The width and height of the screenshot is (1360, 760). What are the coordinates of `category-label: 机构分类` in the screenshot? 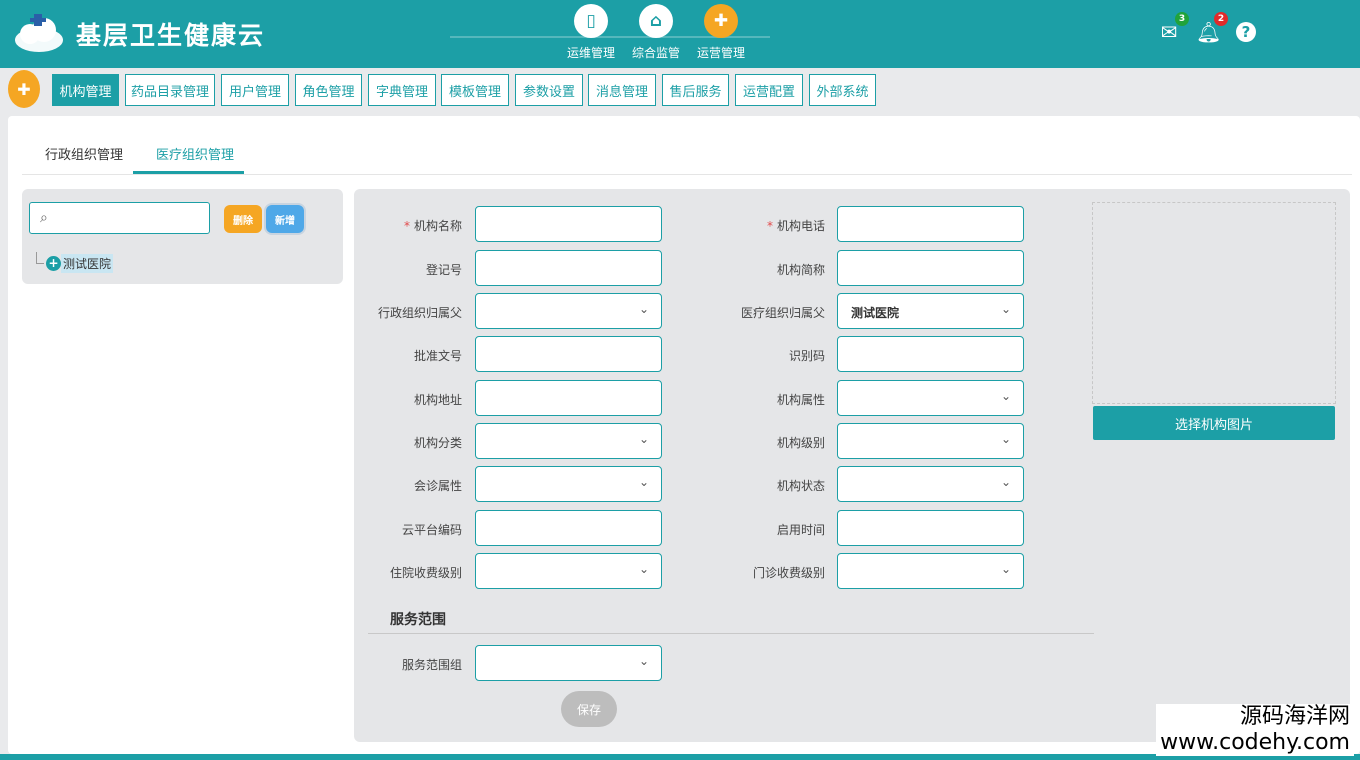 It's located at (437, 443).